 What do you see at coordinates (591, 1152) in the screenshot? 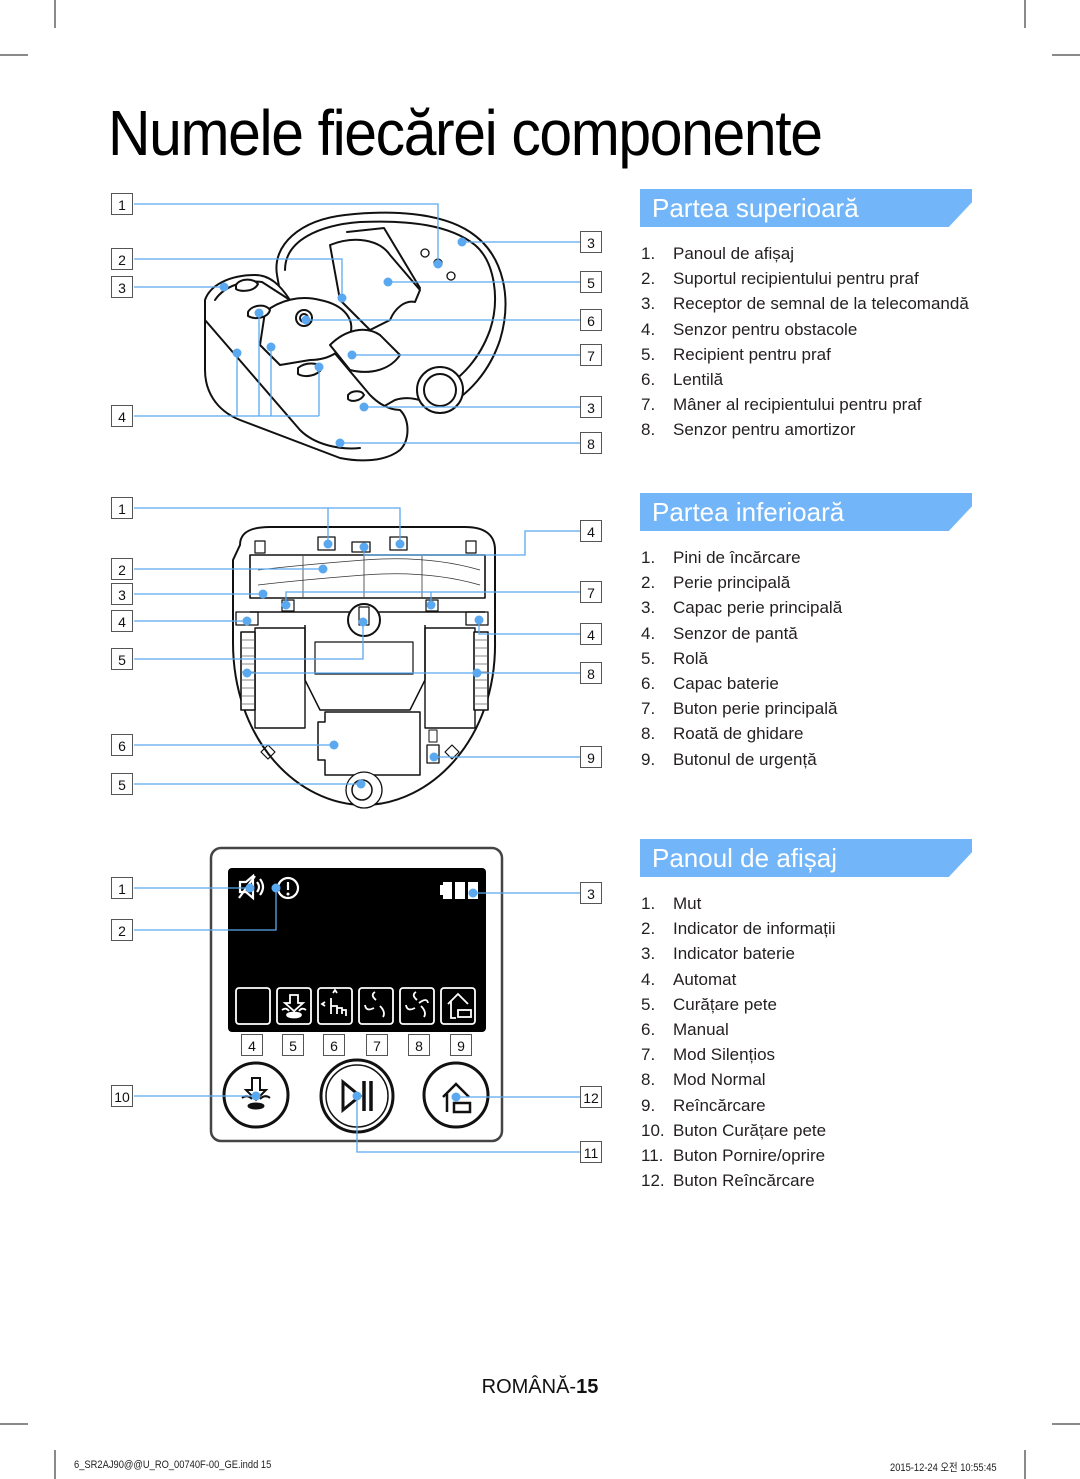
I see `callout-number: 11` at bounding box center [591, 1152].